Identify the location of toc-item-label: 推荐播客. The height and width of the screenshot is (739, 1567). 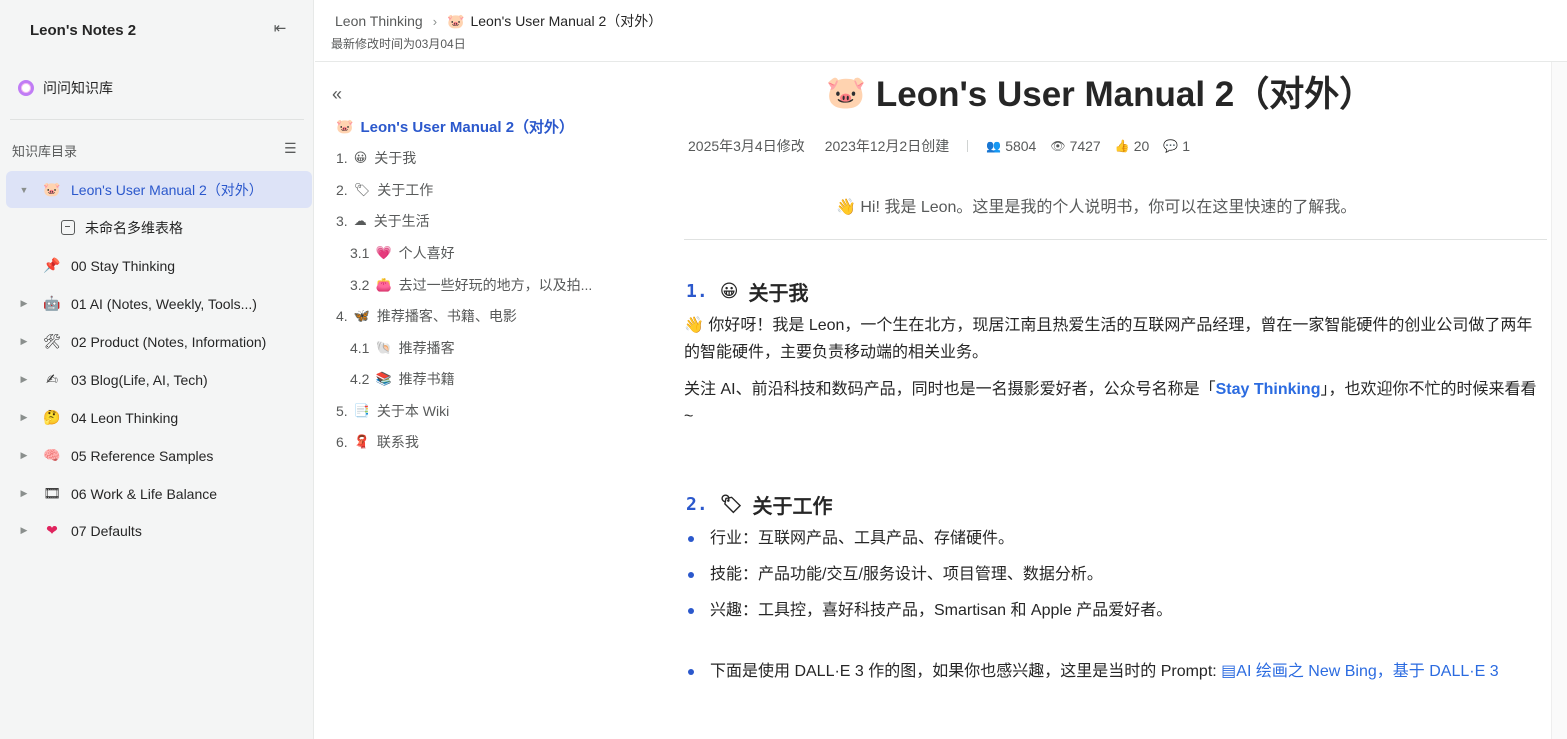
(426, 348).